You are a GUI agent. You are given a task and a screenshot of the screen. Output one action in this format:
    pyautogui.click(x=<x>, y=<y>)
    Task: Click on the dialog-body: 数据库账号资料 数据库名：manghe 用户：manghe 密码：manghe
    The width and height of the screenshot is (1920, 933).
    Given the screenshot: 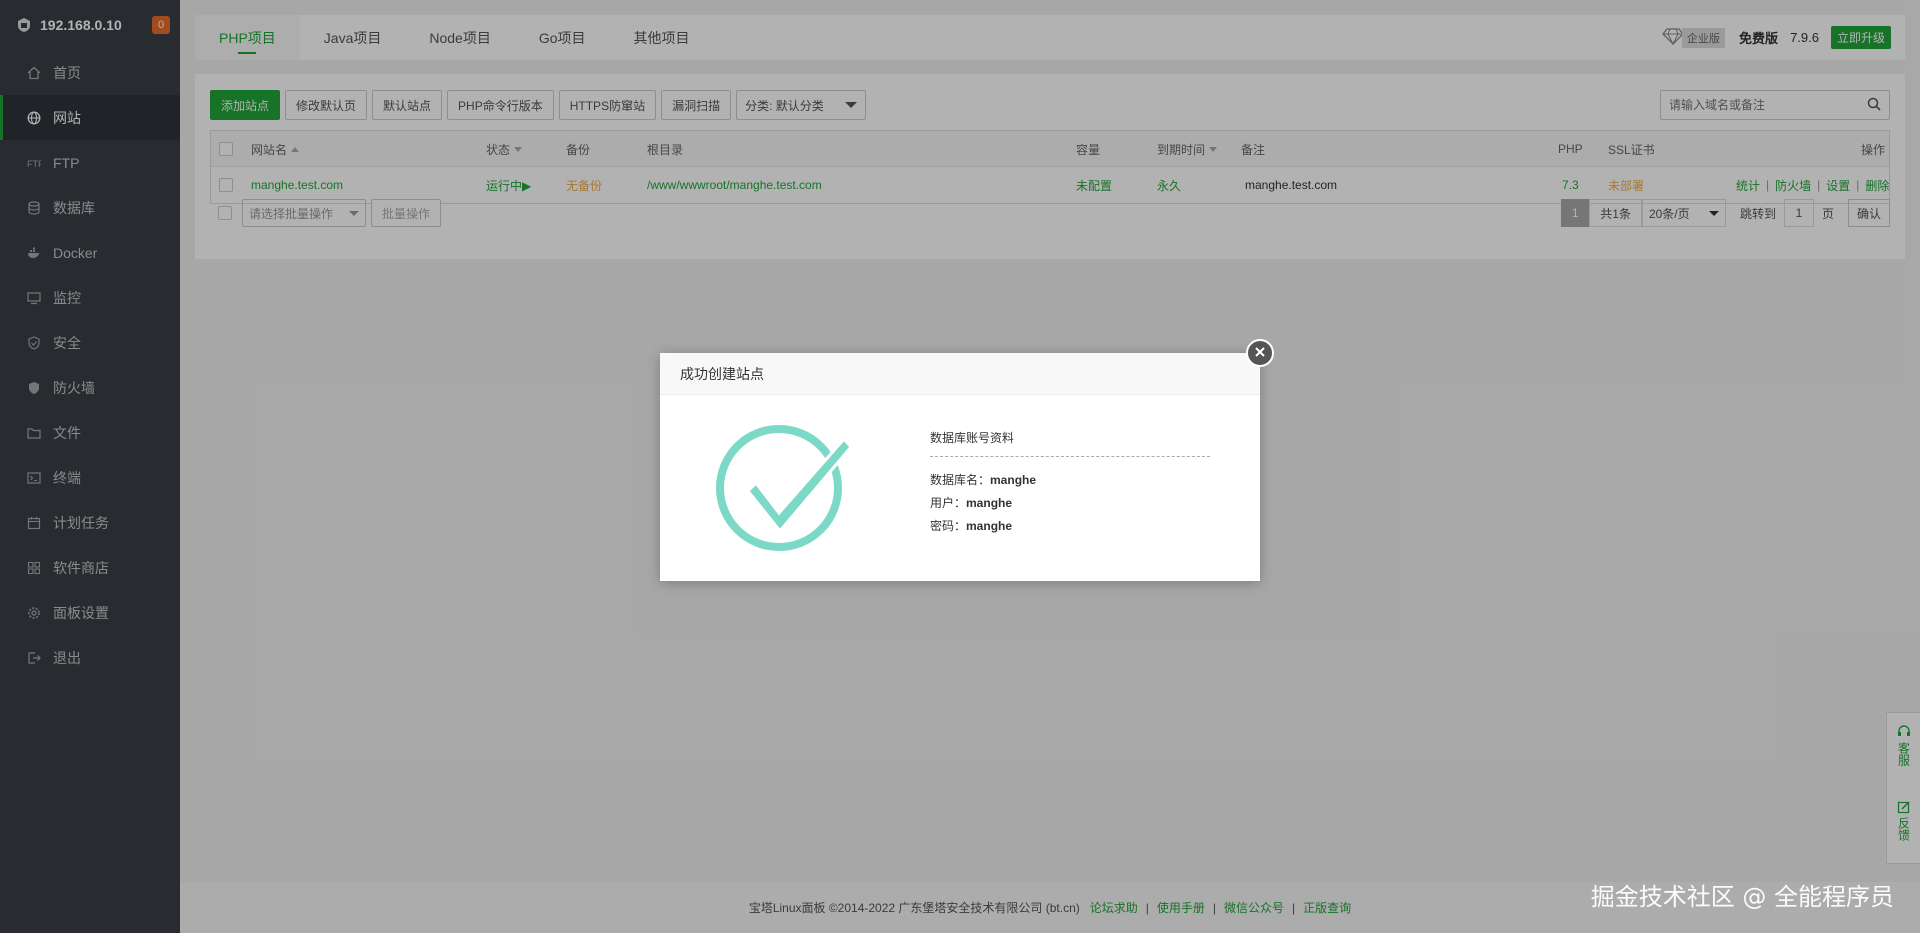 What is the action you would take?
    pyautogui.click(x=960, y=488)
    